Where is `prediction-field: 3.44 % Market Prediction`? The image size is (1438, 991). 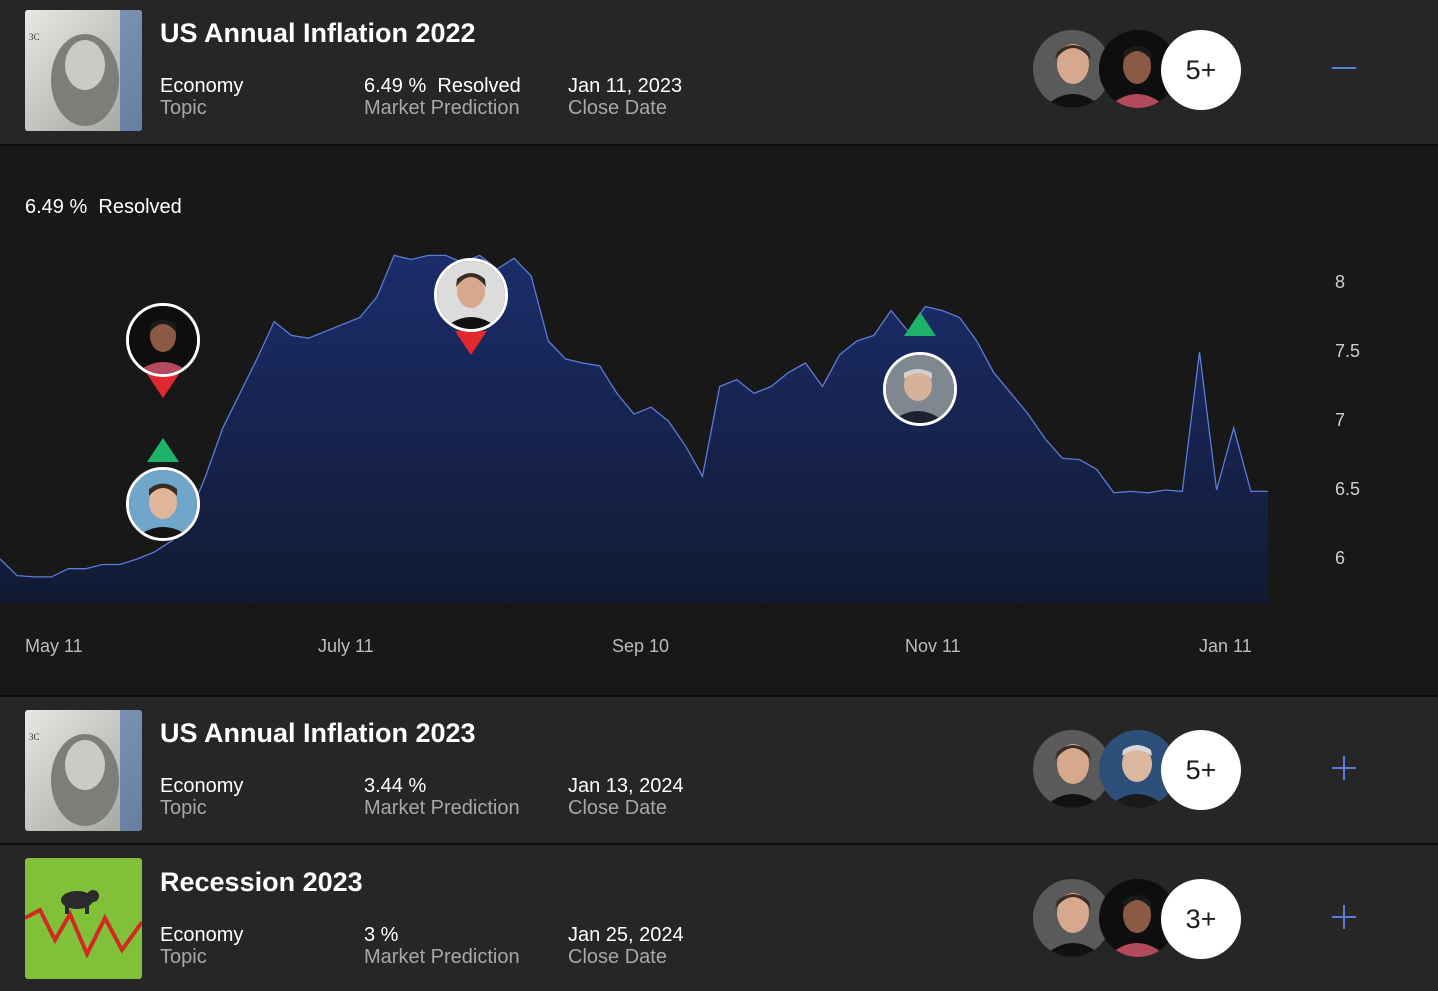 prediction-field: 3.44 % Market Prediction is located at coordinates (442, 797).